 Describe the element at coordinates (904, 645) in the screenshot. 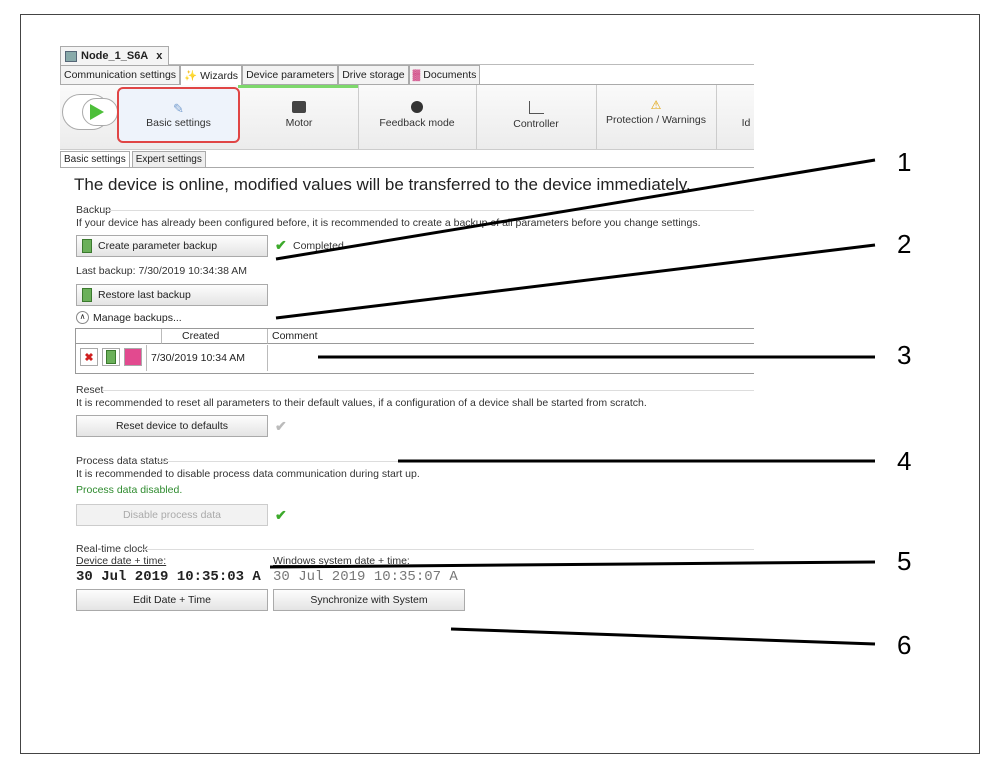

I see `callout-6: 6` at that location.